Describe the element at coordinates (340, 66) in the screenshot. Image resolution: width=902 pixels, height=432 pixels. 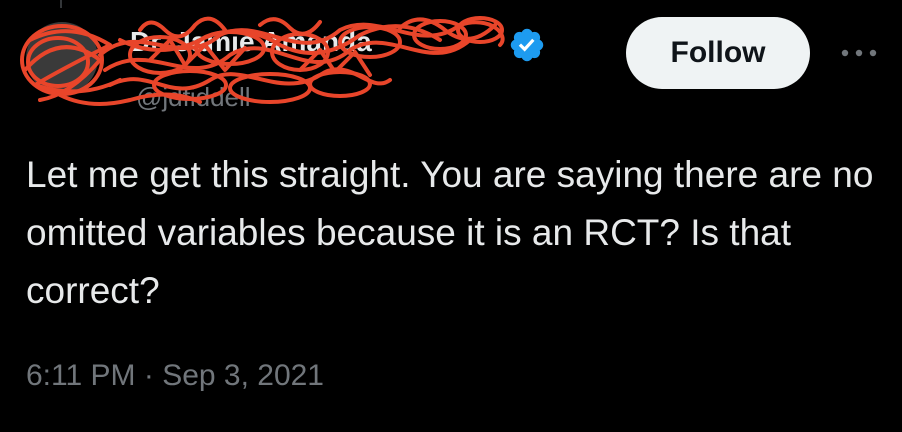
I see `author-names: Dr. Jamie Amanda @jdfiddell` at that location.